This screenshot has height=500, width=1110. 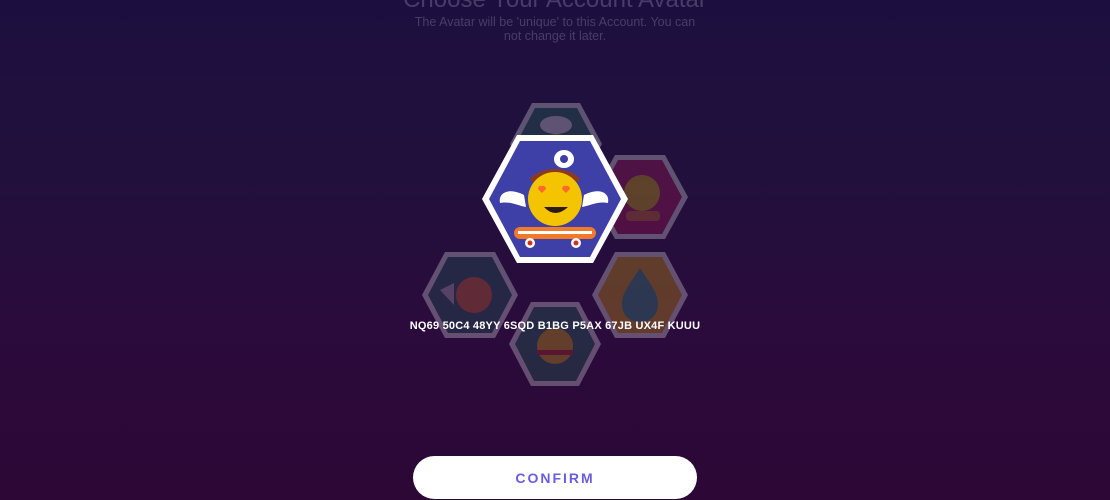 What do you see at coordinates (555, 477) in the screenshot?
I see `confirm-button: CONFIRM` at bounding box center [555, 477].